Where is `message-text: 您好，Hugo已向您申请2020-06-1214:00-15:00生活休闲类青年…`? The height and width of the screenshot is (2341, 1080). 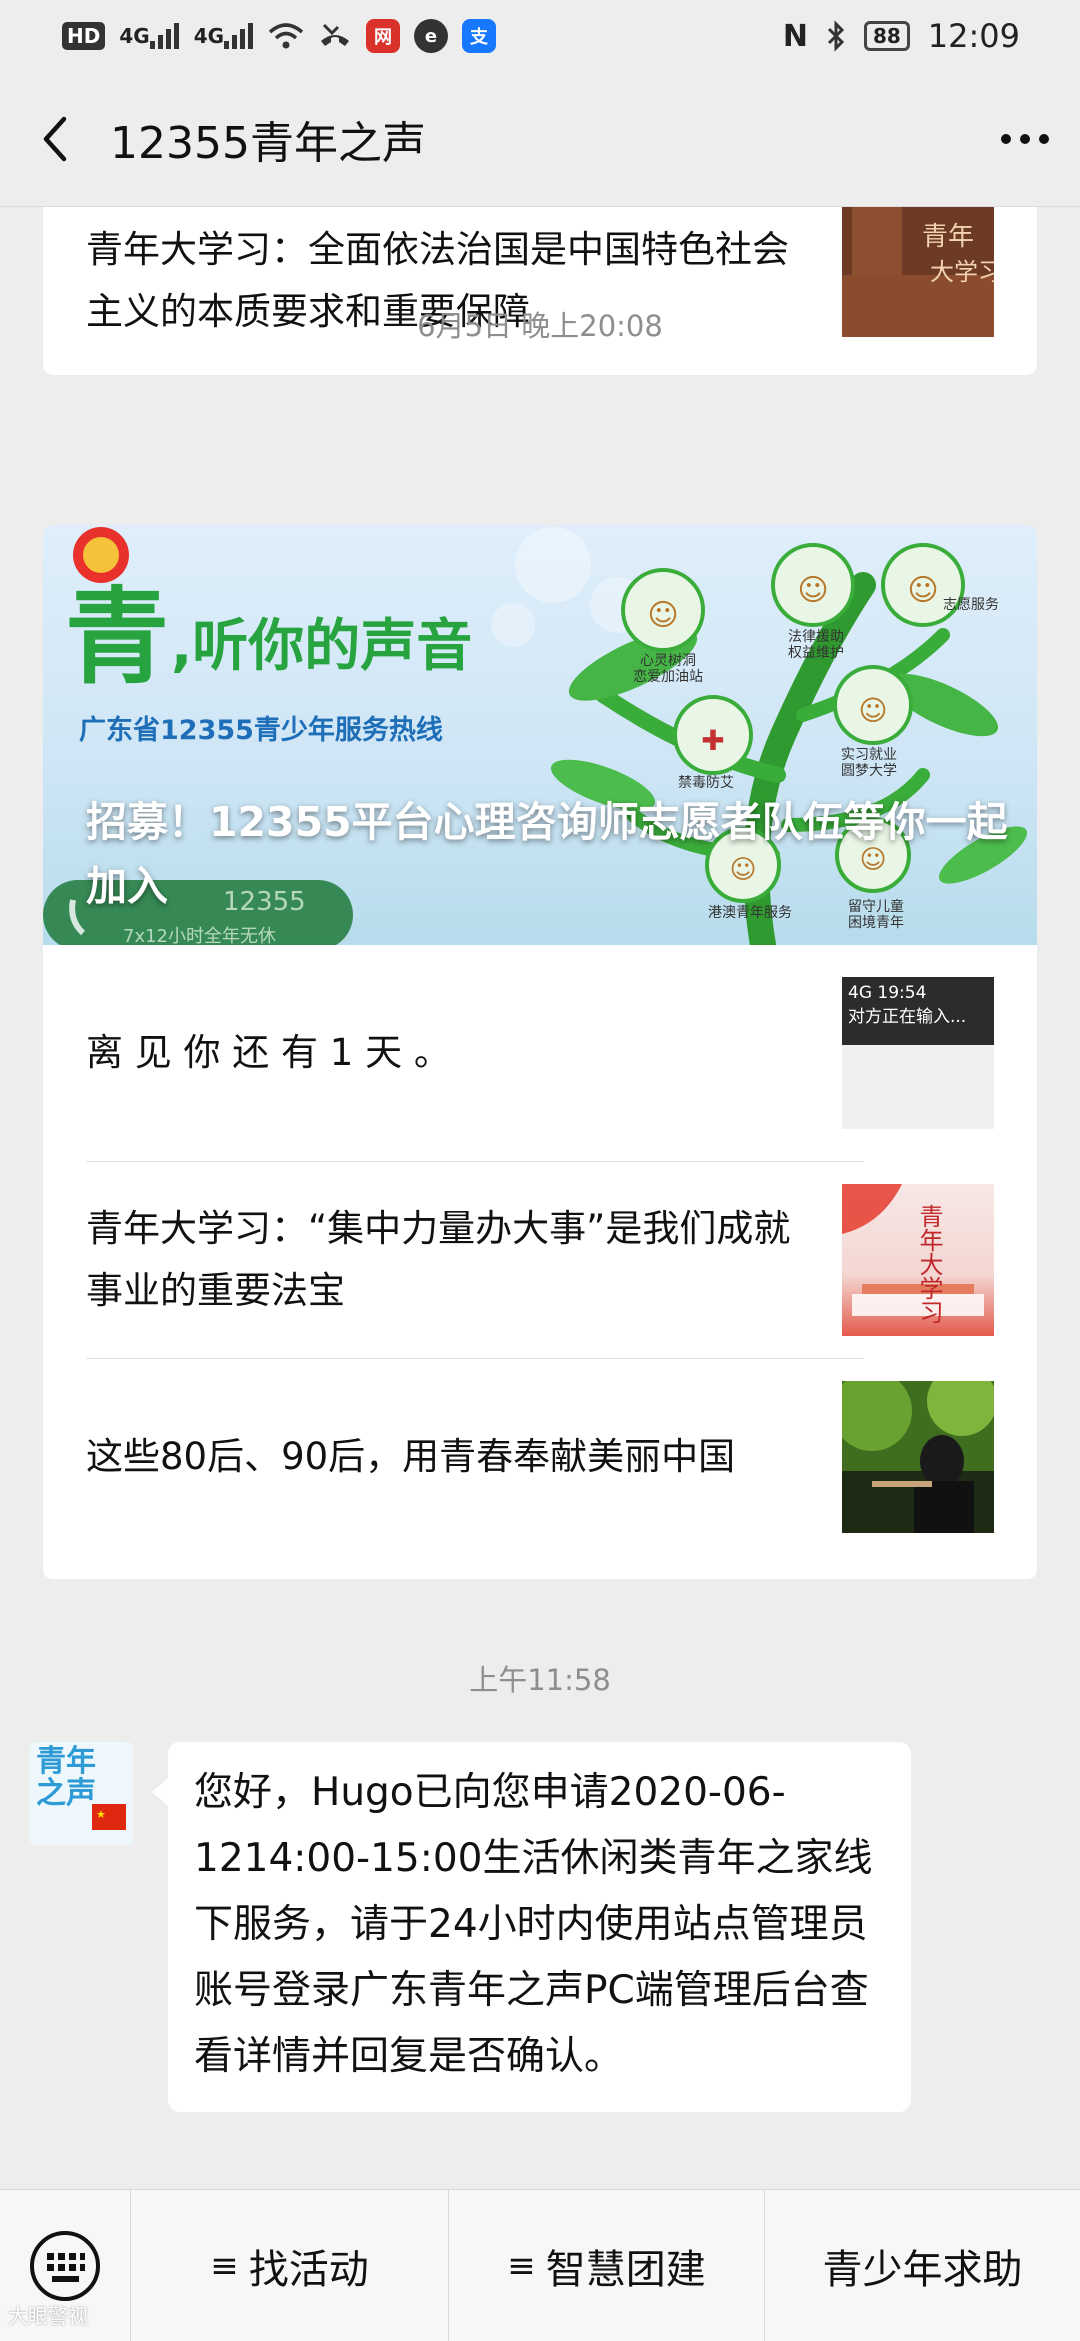
message-text: 您好，Hugo已向您申请2020-06-1214:00-15:00生活休闲类青年… is located at coordinates (533, 1924).